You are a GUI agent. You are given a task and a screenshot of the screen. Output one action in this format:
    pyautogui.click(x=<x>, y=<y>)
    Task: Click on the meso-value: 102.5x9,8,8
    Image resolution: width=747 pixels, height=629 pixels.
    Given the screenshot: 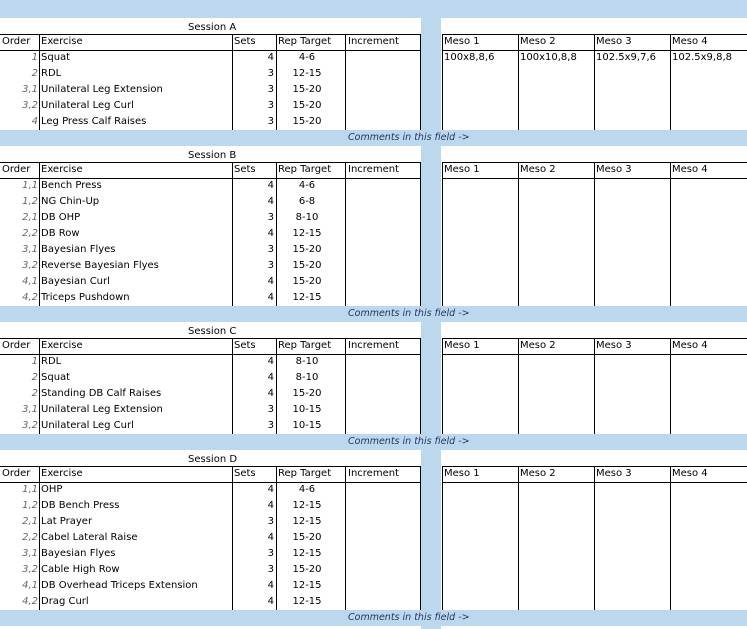 What is the action you would take?
    pyautogui.click(x=702, y=58)
    